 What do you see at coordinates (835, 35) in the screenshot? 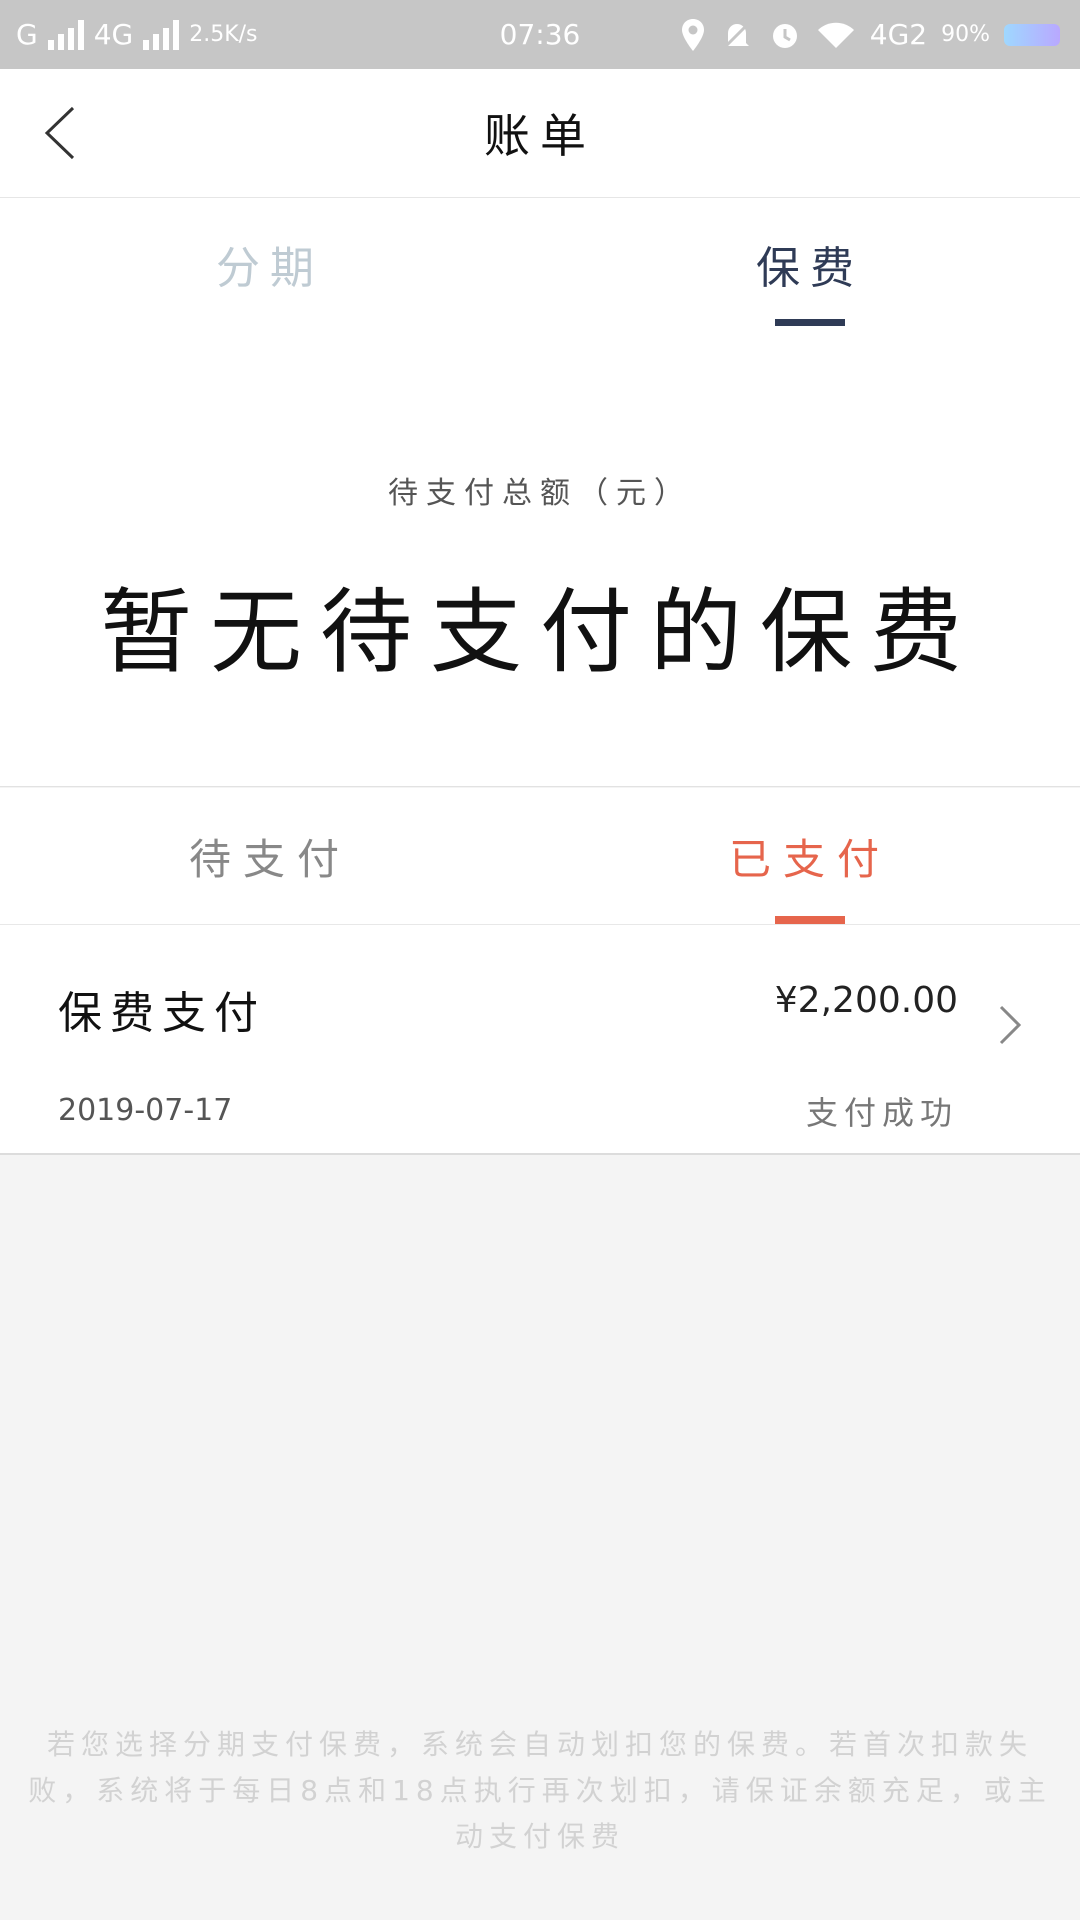
I see `wifi-icon` at bounding box center [835, 35].